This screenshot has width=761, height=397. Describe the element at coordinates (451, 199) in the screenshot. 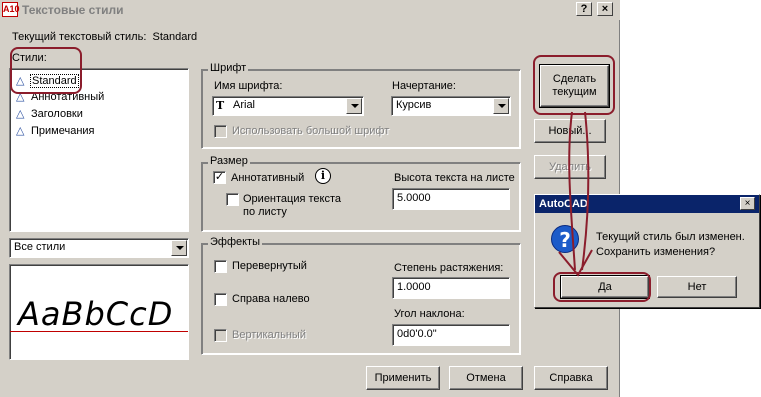

I see `paper-height-input: 5.0000` at that location.